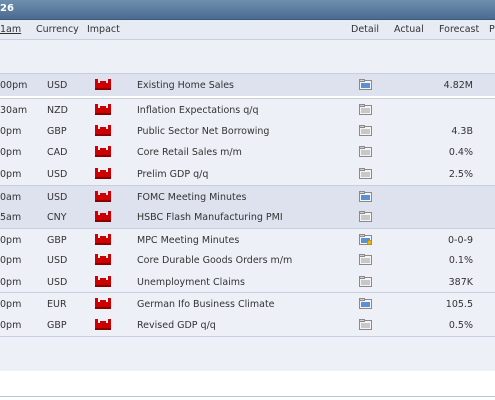 The image size is (495, 400). What do you see at coordinates (247, 353) in the screenshot?
I see `table-footer` at bounding box center [247, 353].